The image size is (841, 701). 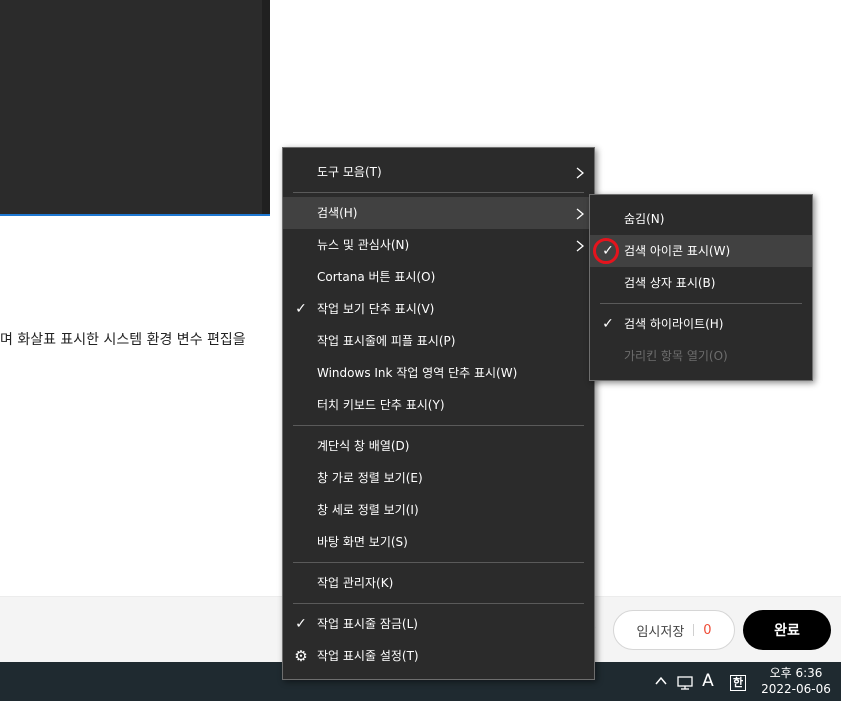 What do you see at coordinates (367, 624) in the screenshot?
I see `menu-item-label: 작업 표시줄 잠금(L)` at bounding box center [367, 624].